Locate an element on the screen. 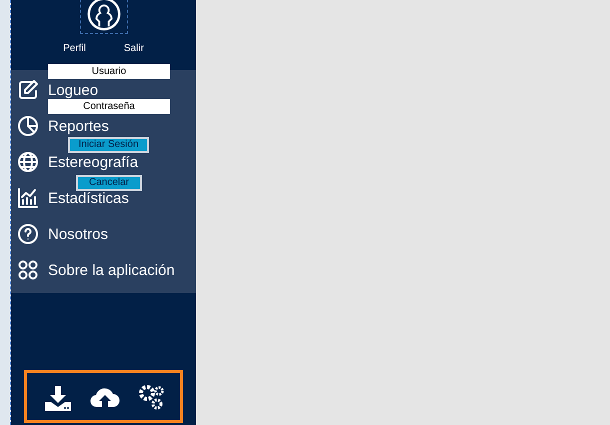  globe-icon is located at coordinates (28, 162).